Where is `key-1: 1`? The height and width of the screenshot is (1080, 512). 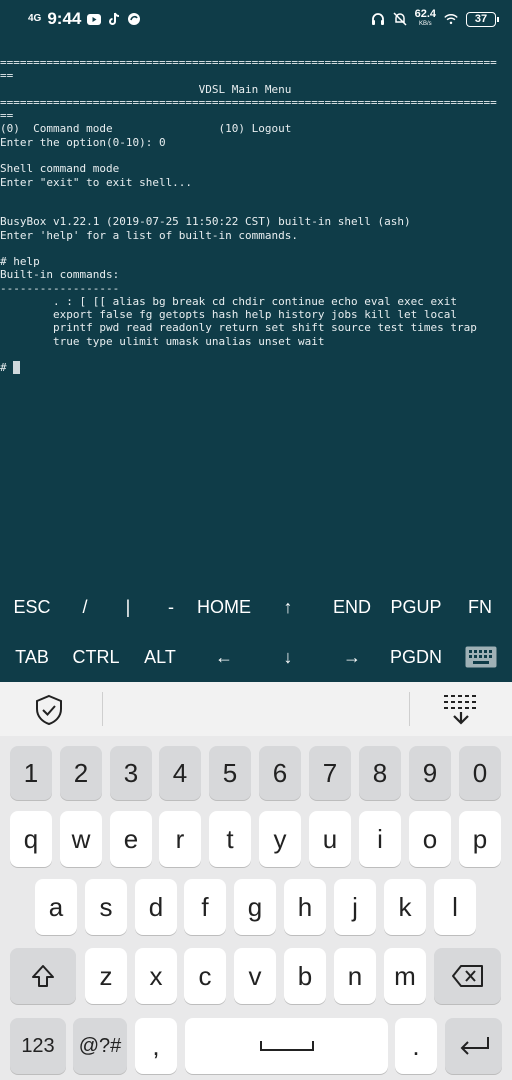
key-1: 1 is located at coordinates (31, 773).